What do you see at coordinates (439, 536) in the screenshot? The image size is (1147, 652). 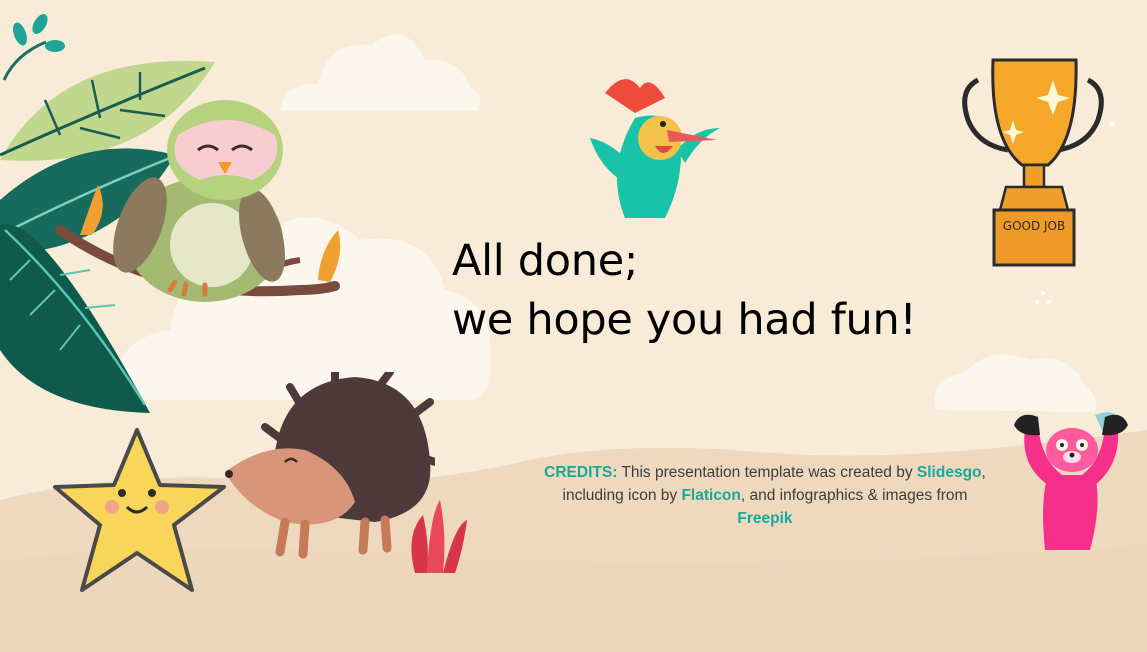 I see `red-plant-illustration` at bounding box center [439, 536].